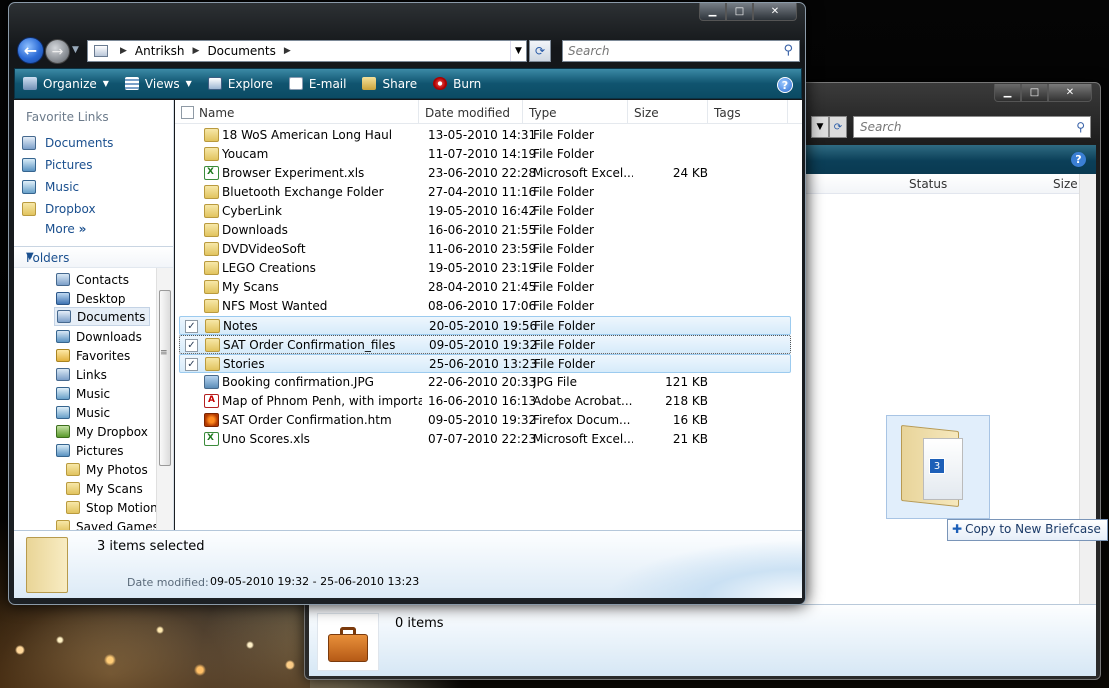 The height and width of the screenshot is (688, 1109). I want to click on tree-label: My Dropbox, so click(112, 431).